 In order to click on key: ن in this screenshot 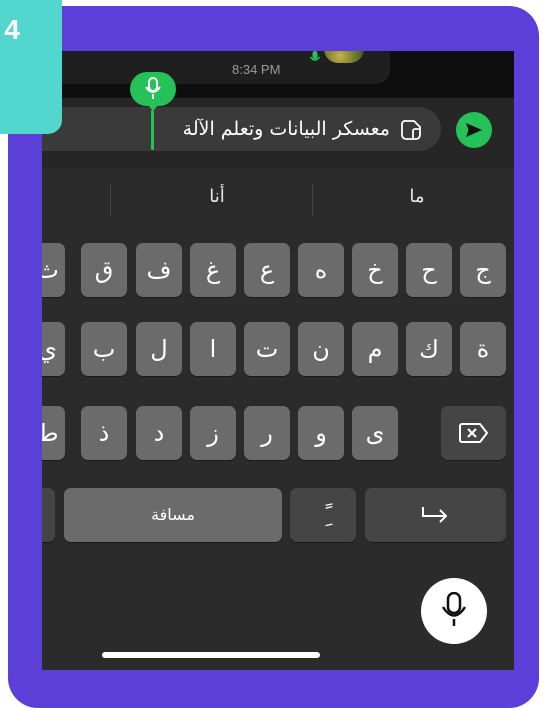, I will do `click(321, 349)`.